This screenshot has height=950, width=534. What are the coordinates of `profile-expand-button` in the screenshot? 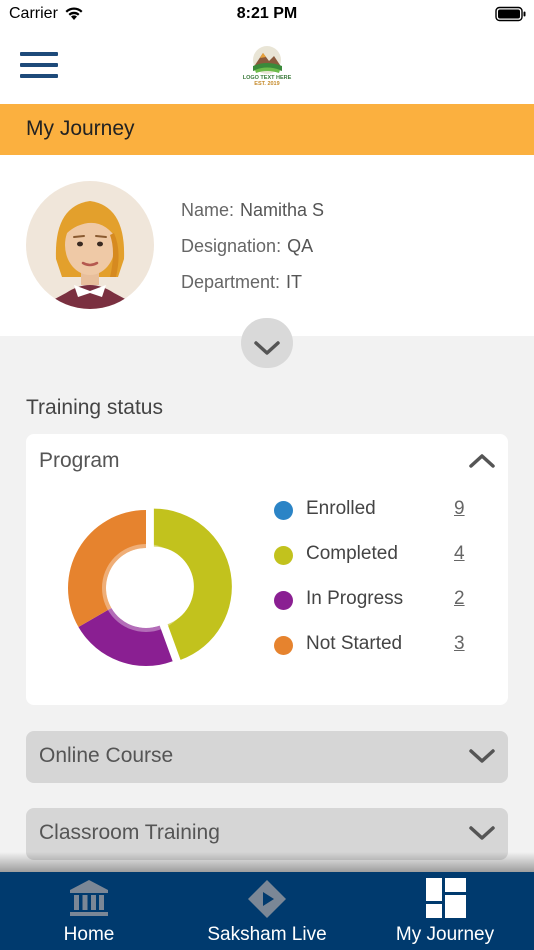 It's located at (267, 343).